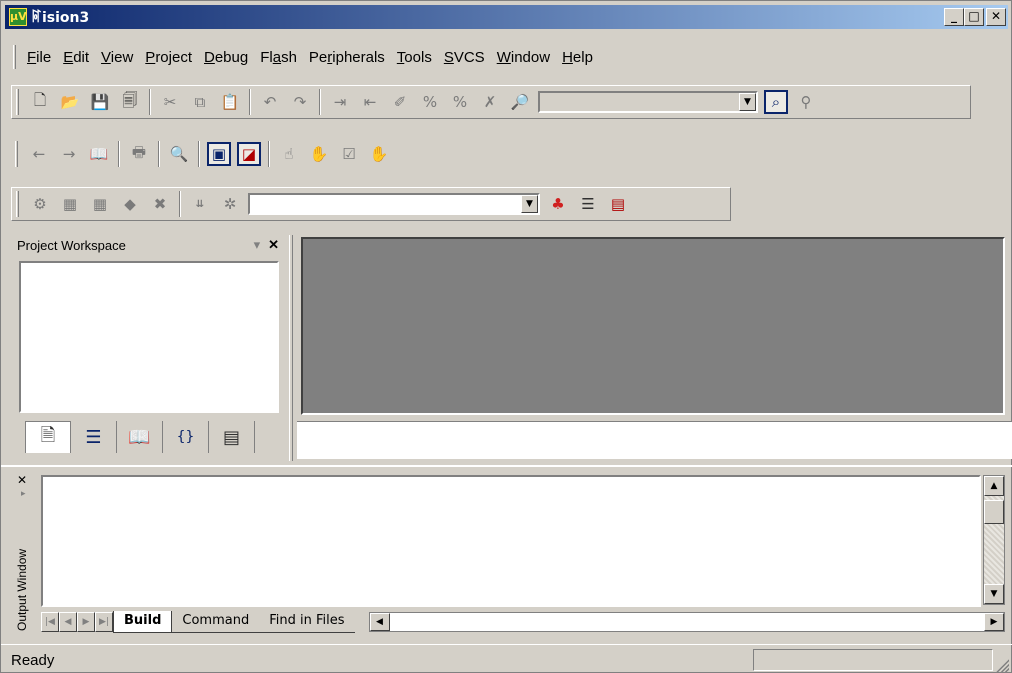 Image resolution: width=1012 pixels, height=673 pixels. I want to click on pin-icon: ▾, so click(257, 245).